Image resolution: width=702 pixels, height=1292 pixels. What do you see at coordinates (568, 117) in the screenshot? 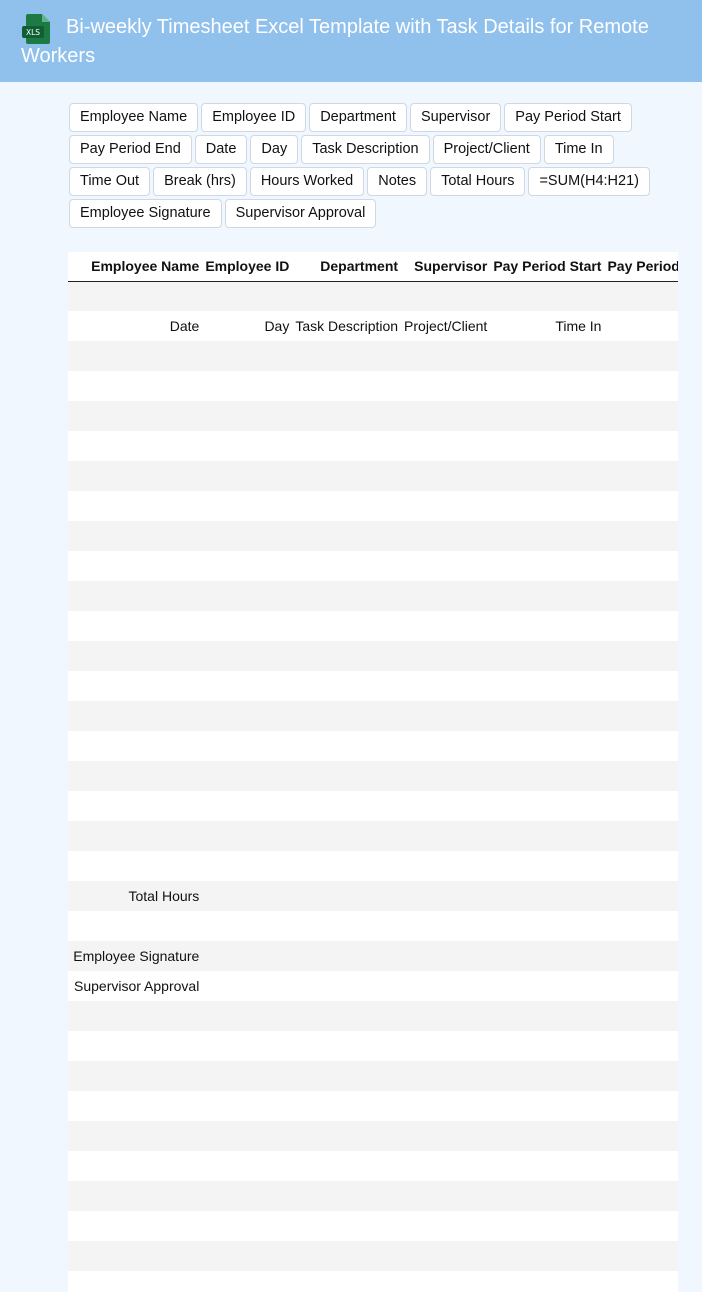
I see `field-chip: Pay Period Start` at bounding box center [568, 117].